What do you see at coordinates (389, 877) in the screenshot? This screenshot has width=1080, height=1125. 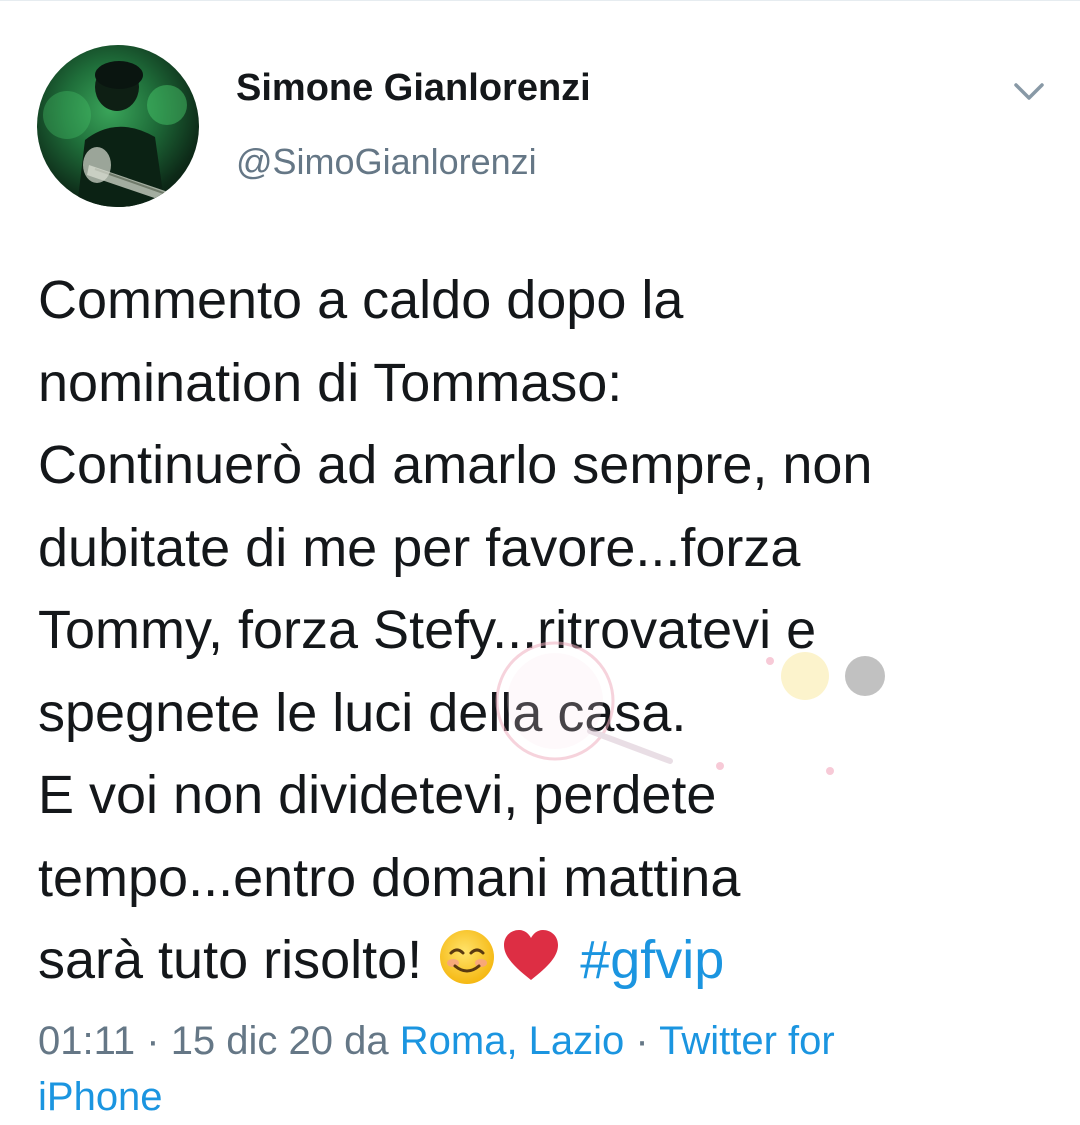 I see `tweet-line: tempo...entro domani mattina` at bounding box center [389, 877].